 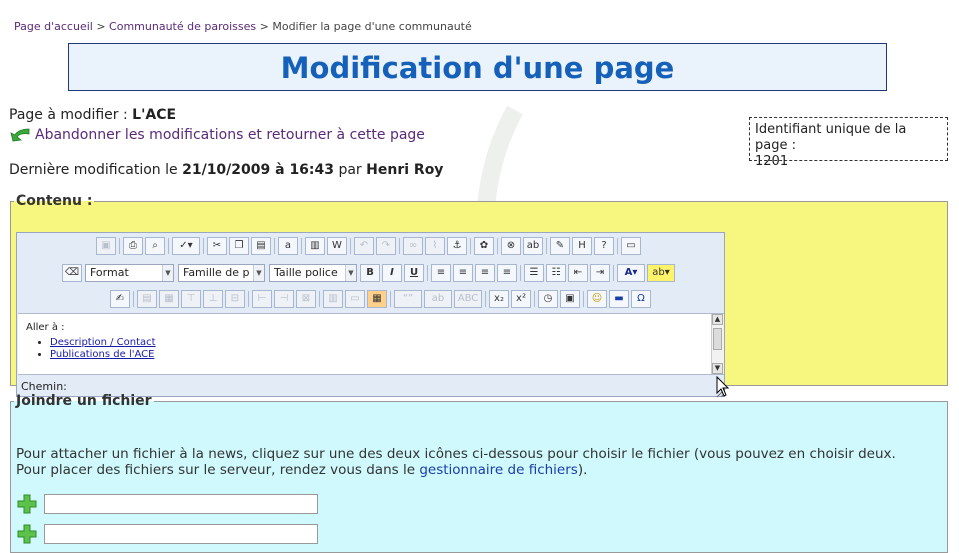 I want to click on link-icon: ∞, so click(x=413, y=246).